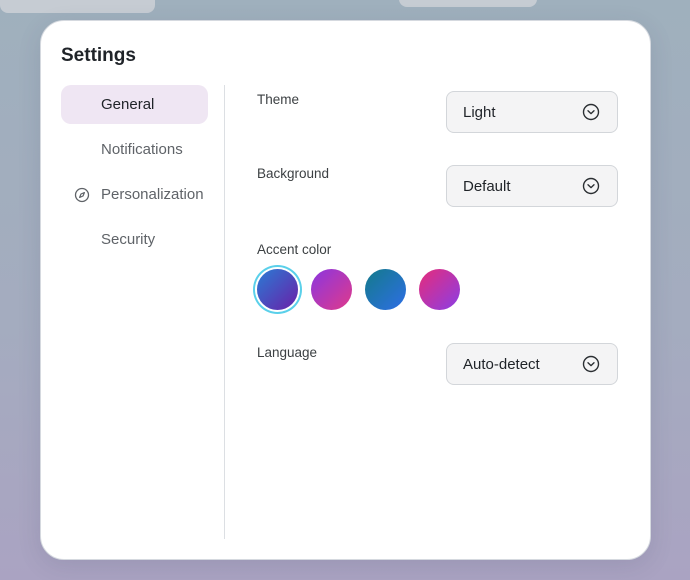 Image resolution: width=690 pixels, height=580 pixels. I want to click on background-select-value: Default, so click(487, 186).